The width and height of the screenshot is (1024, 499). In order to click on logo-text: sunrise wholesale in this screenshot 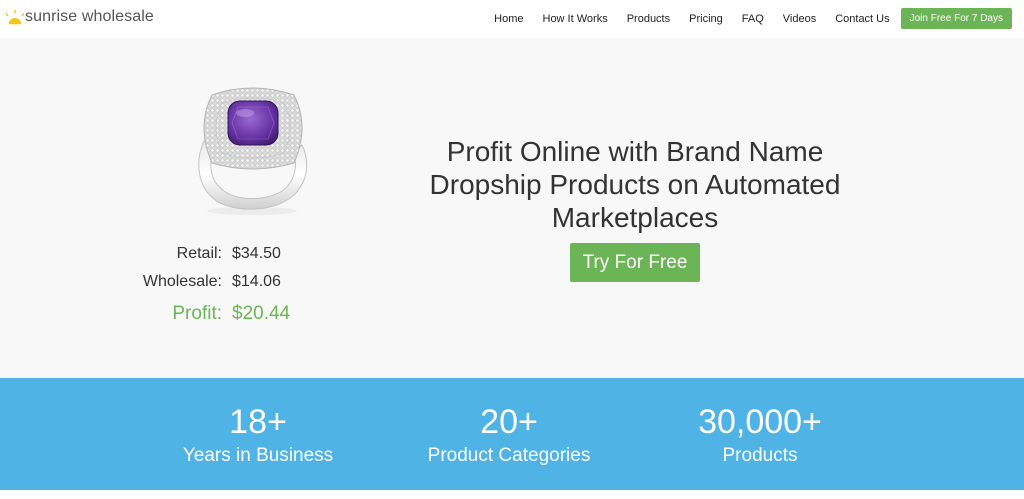, I will do `click(89, 16)`.